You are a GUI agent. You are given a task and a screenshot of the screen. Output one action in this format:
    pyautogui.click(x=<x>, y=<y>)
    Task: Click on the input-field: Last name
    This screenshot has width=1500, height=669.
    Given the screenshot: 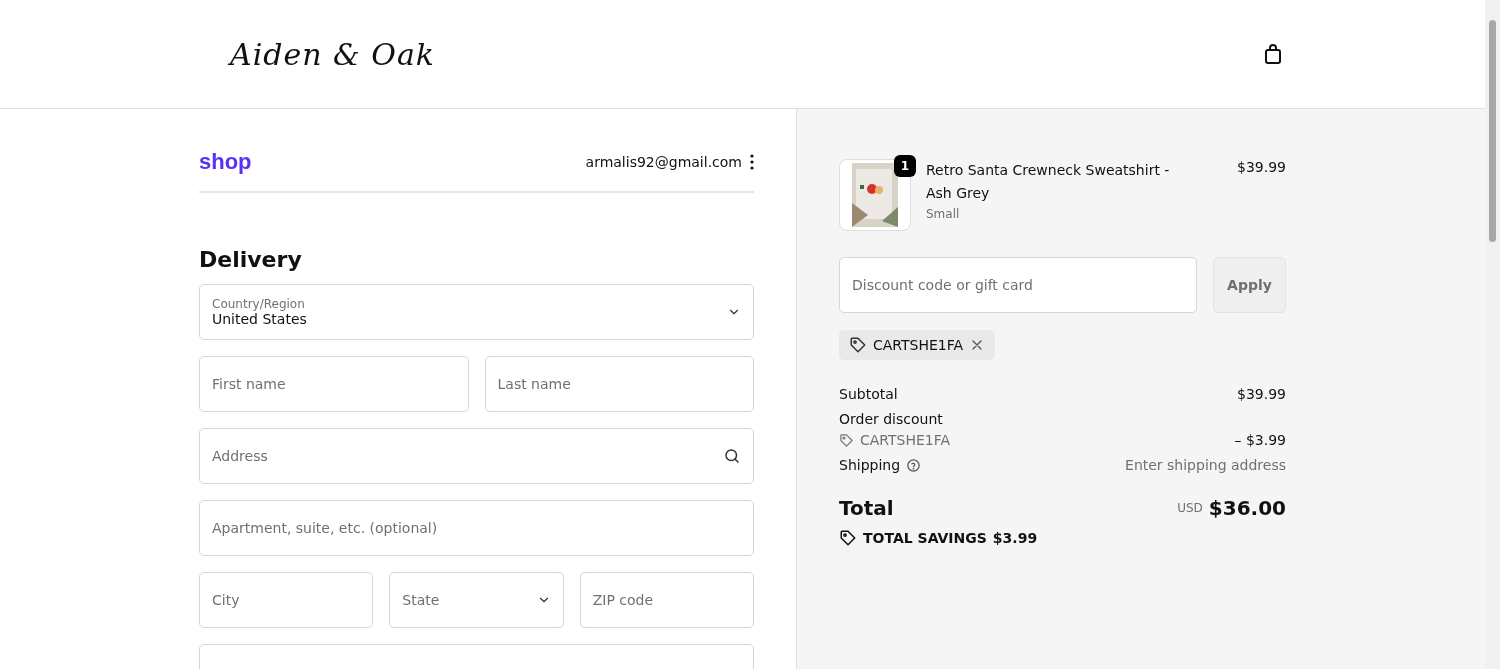 What is the action you would take?
    pyautogui.click(x=619, y=384)
    